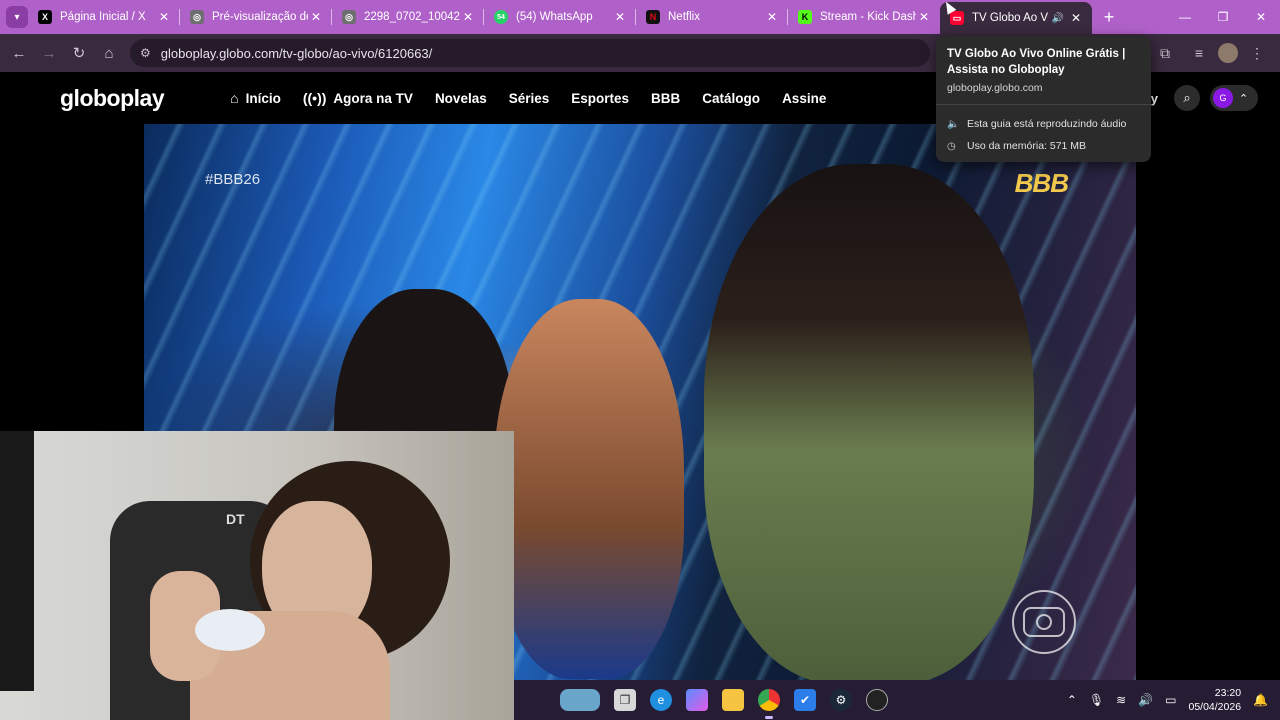 This screenshot has height=720, width=1280. What do you see at coordinates (1223, 98) in the screenshot?
I see `avatar: G` at bounding box center [1223, 98].